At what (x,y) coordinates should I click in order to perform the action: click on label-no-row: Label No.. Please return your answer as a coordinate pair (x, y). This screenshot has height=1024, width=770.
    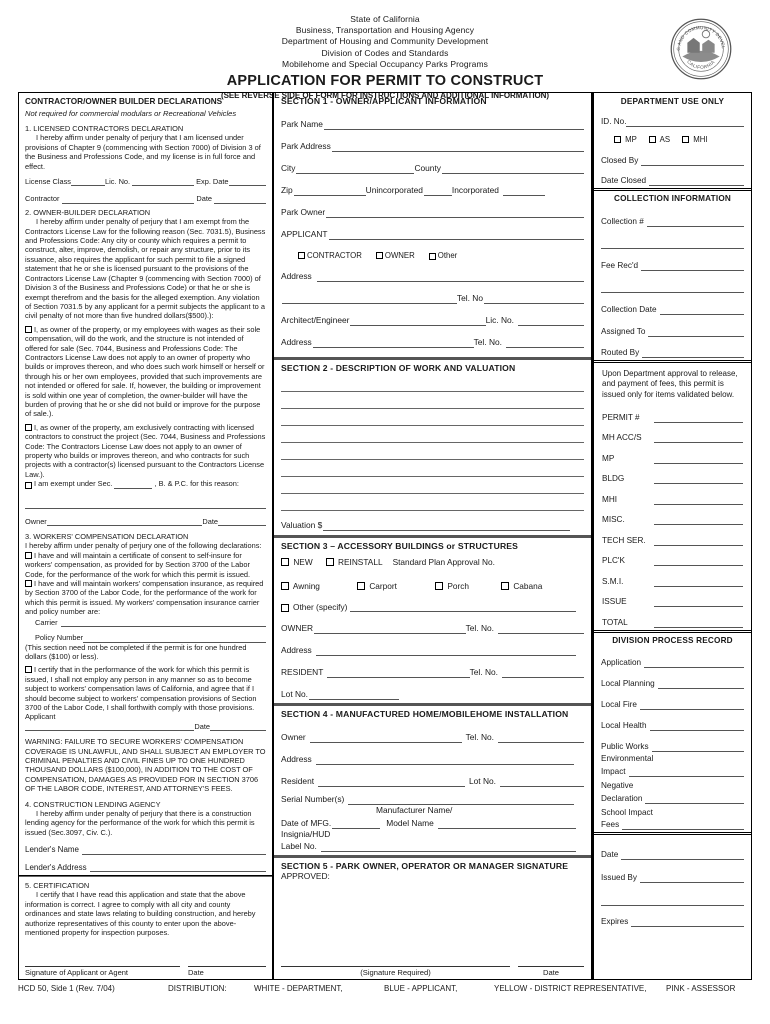
    Looking at the image, I should click on (432, 845).